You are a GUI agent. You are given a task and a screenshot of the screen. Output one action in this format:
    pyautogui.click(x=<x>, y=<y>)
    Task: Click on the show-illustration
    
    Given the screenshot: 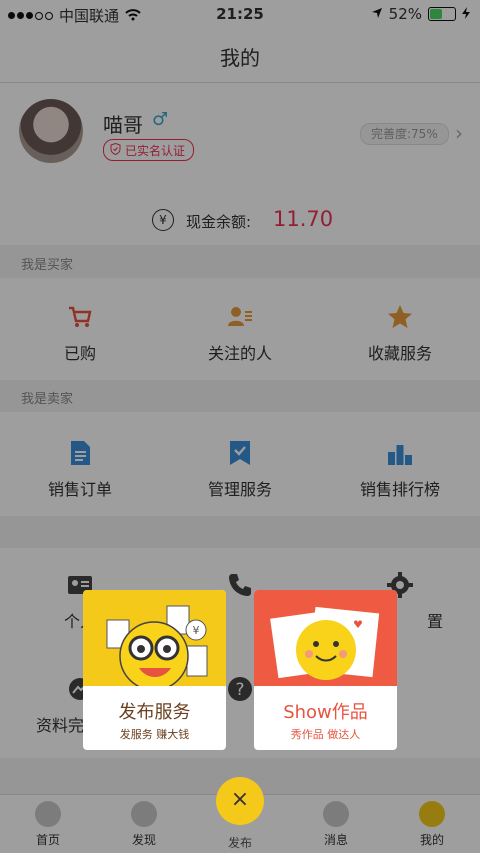 What is the action you would take?
    pyautogui.click(x=325, y=638)
    